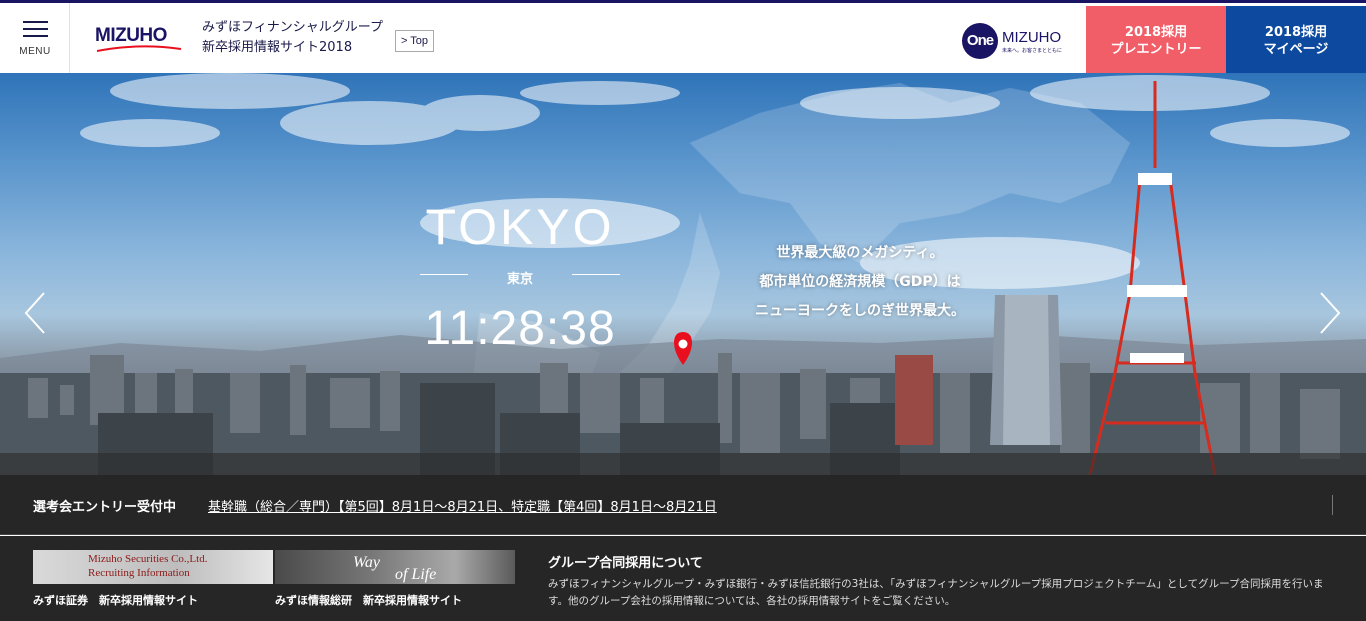 Image resolution: width=1366 pixels, height=621 pixels. Describe the element at coordinates (368, 600) in the screenshot. I see `banner2-caption: みずほ情報総研 新卒採用情報サイト` at that location.